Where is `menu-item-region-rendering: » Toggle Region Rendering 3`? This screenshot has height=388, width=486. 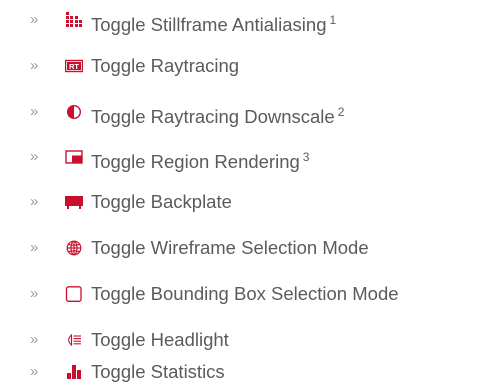
menu-item-region-rendering: » Toggle Region Rendering 3 is located at coordinates (243, 157).